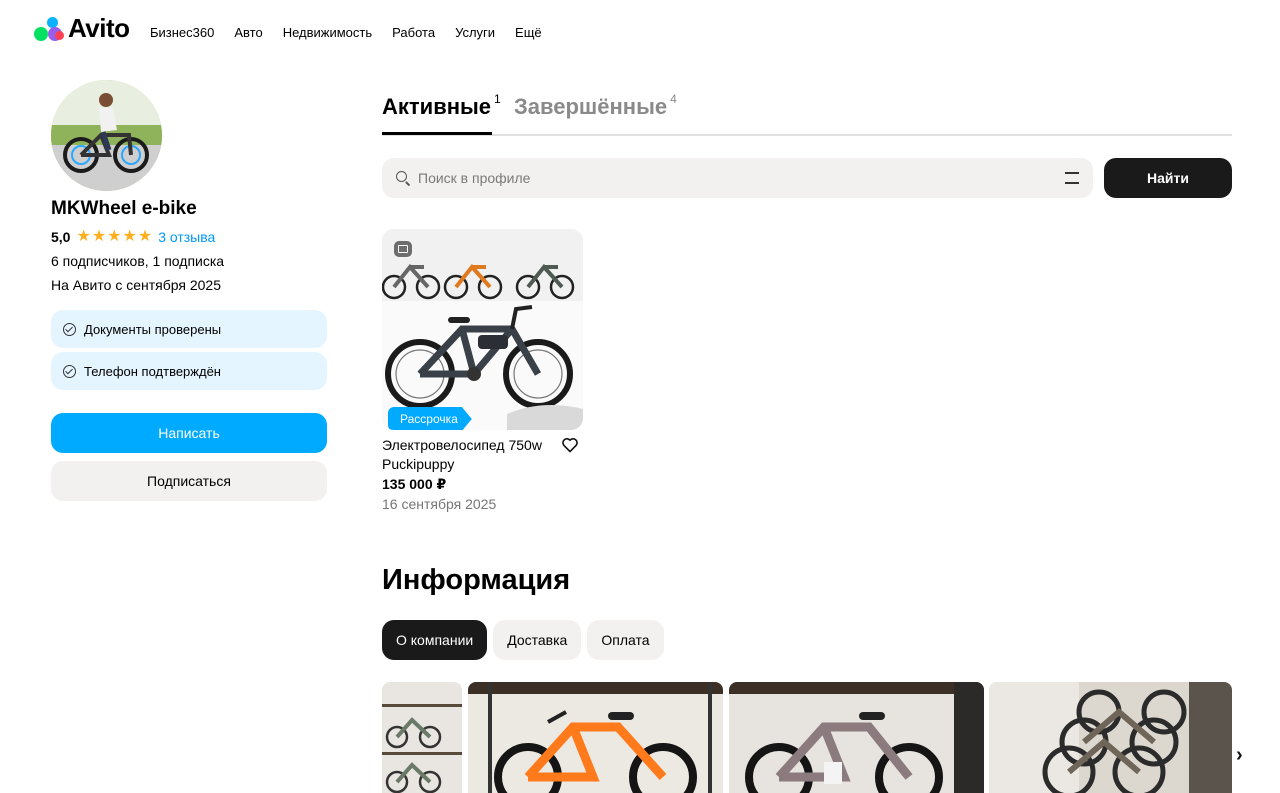  I want to click on chip-delivery: Доставка, so click(537, 640).